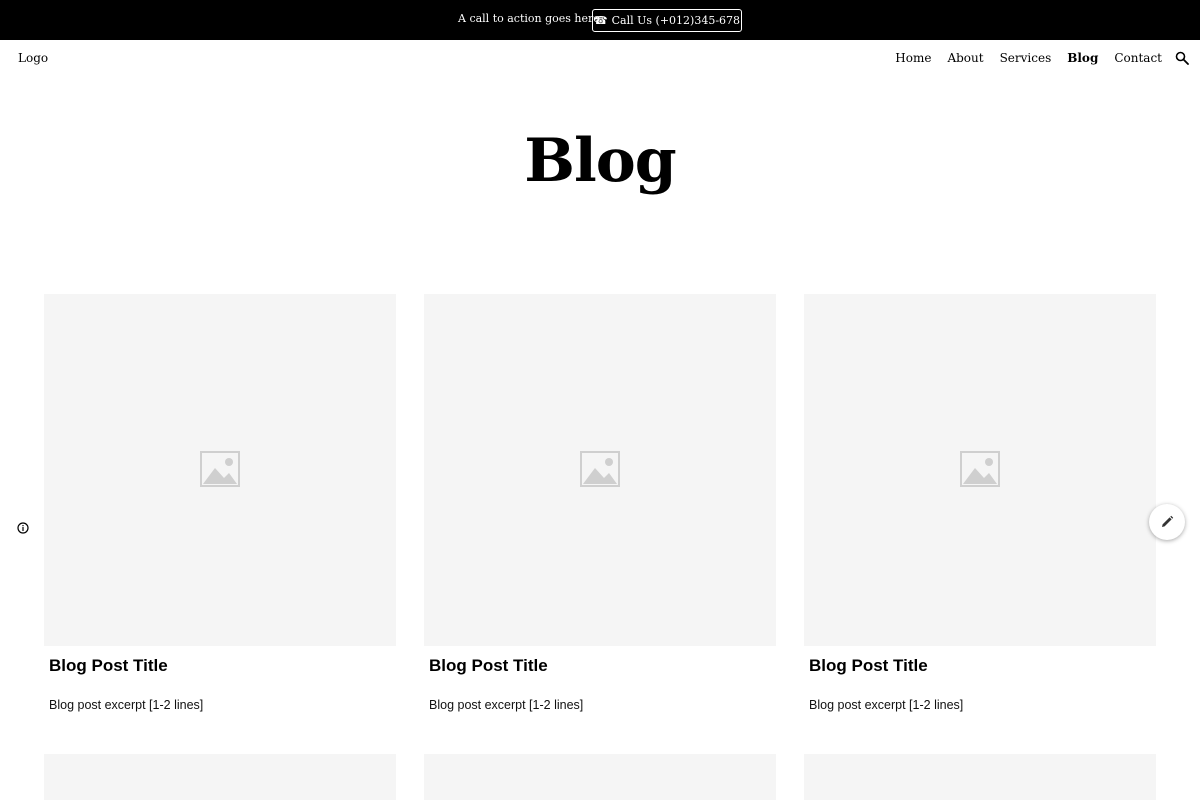 The image size is (1200, 800). Describe the element at coordinates (913, 58) in the screenshot. I see `nav-item-home: Home` at that location.